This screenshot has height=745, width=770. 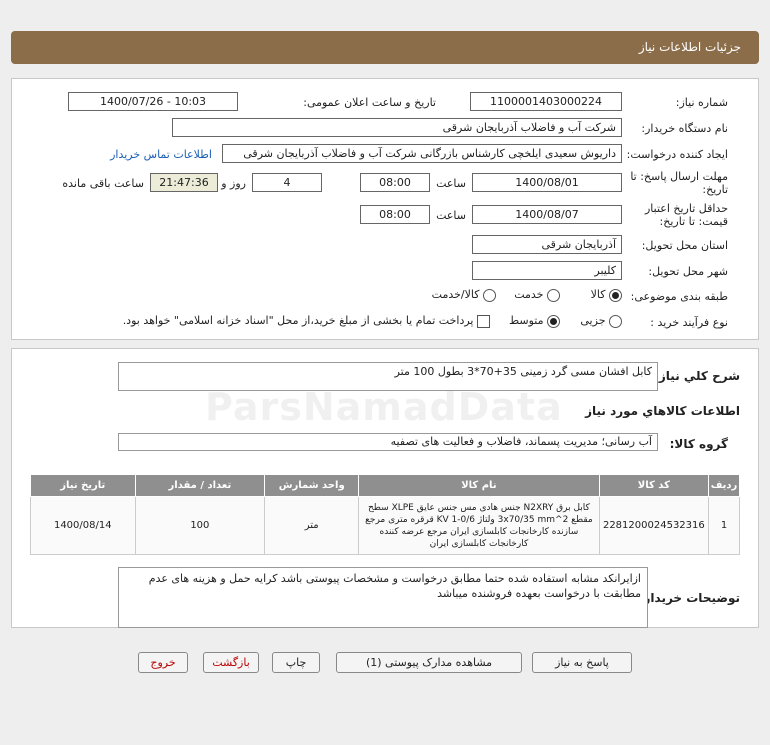 I want to click on page-title: جزئیات اطلاعات نیاز, so click(x=689, y=47).